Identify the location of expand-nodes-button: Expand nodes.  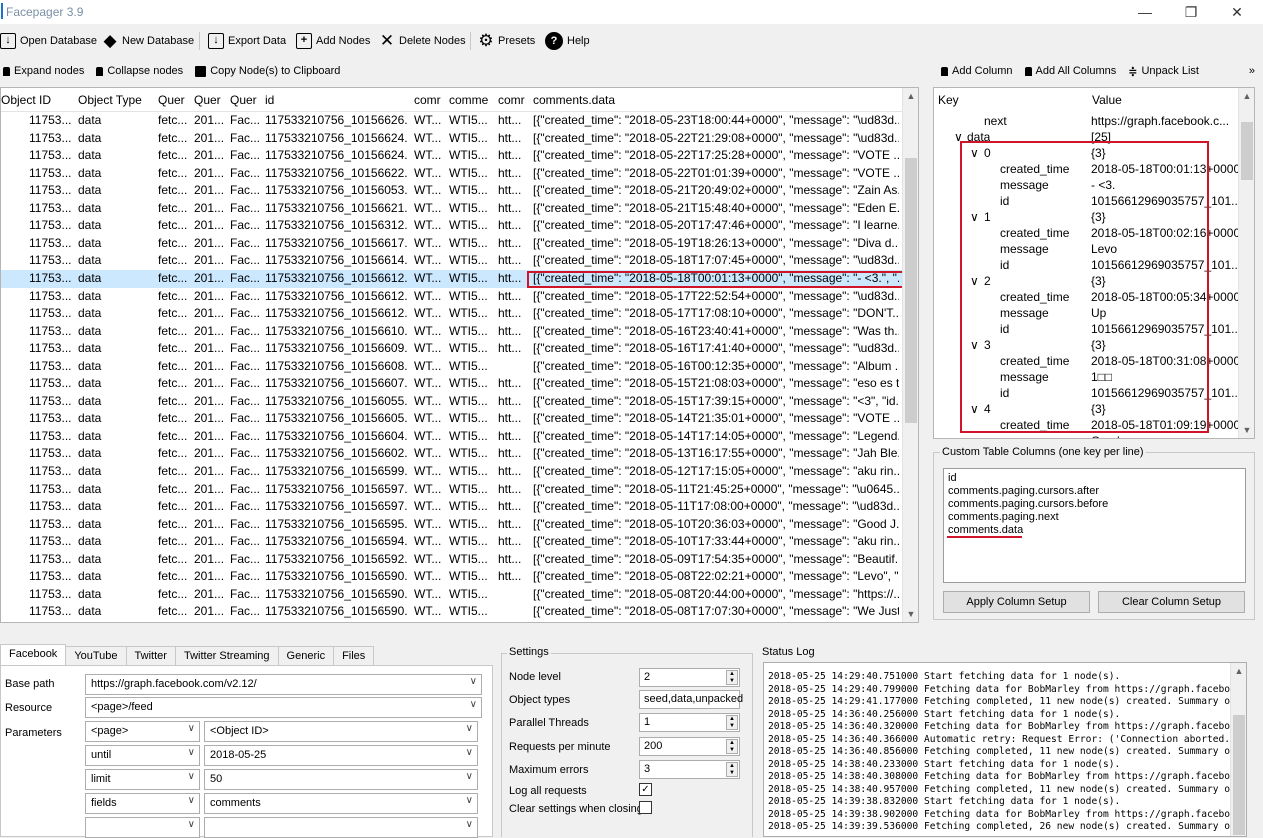
(43, 71).